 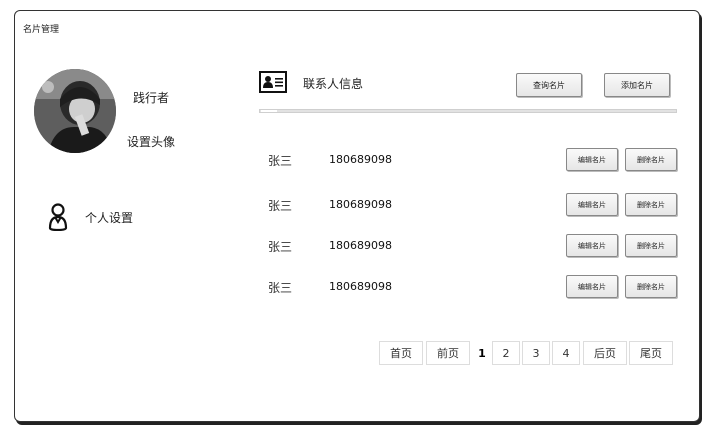 What do you see at coordinates (482, 353) in the screenshot?
I see `page-1-button: 1` at bounding box center [482, 353].